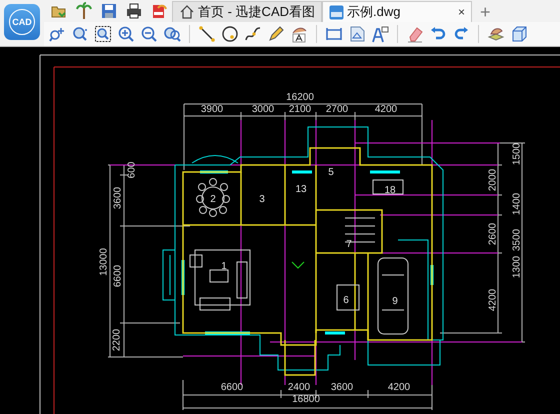 Image resolution: width=560 pixels, height=414 pixels. What do you see at coordinates (224, 266) in the screenshot?
I see `room-number: 1` at bounding box center [224, 266].